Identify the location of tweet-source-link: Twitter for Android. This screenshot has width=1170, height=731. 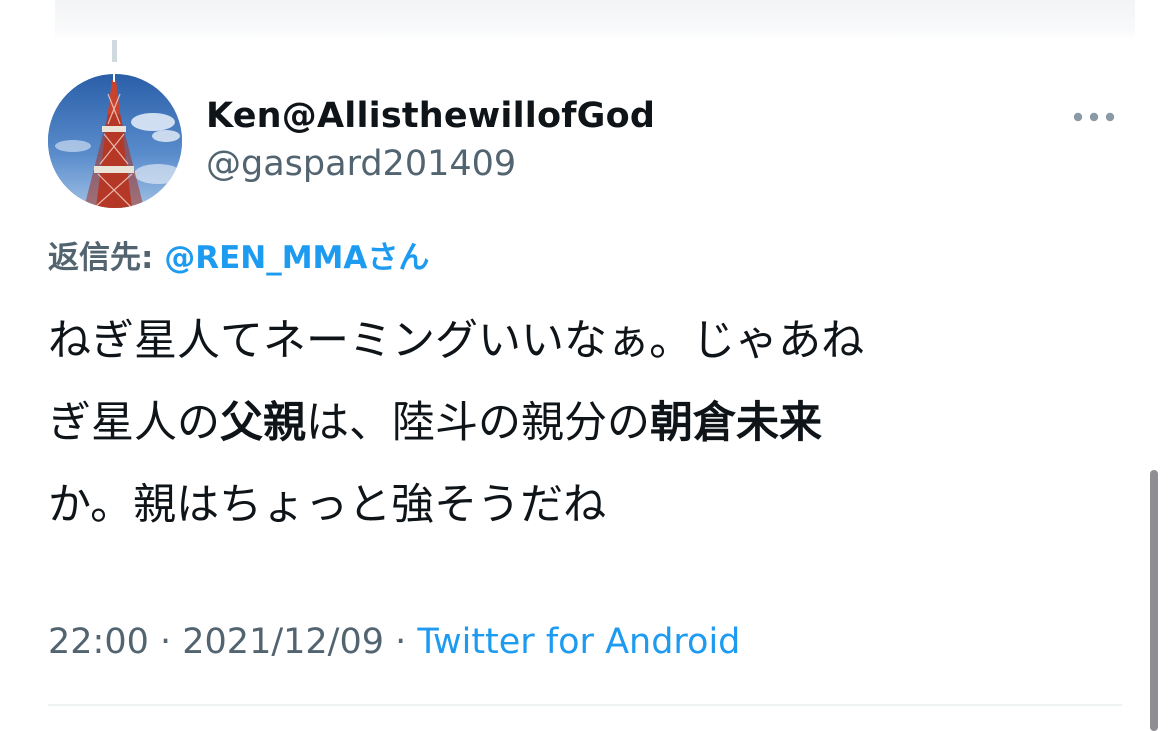
(578, 642).